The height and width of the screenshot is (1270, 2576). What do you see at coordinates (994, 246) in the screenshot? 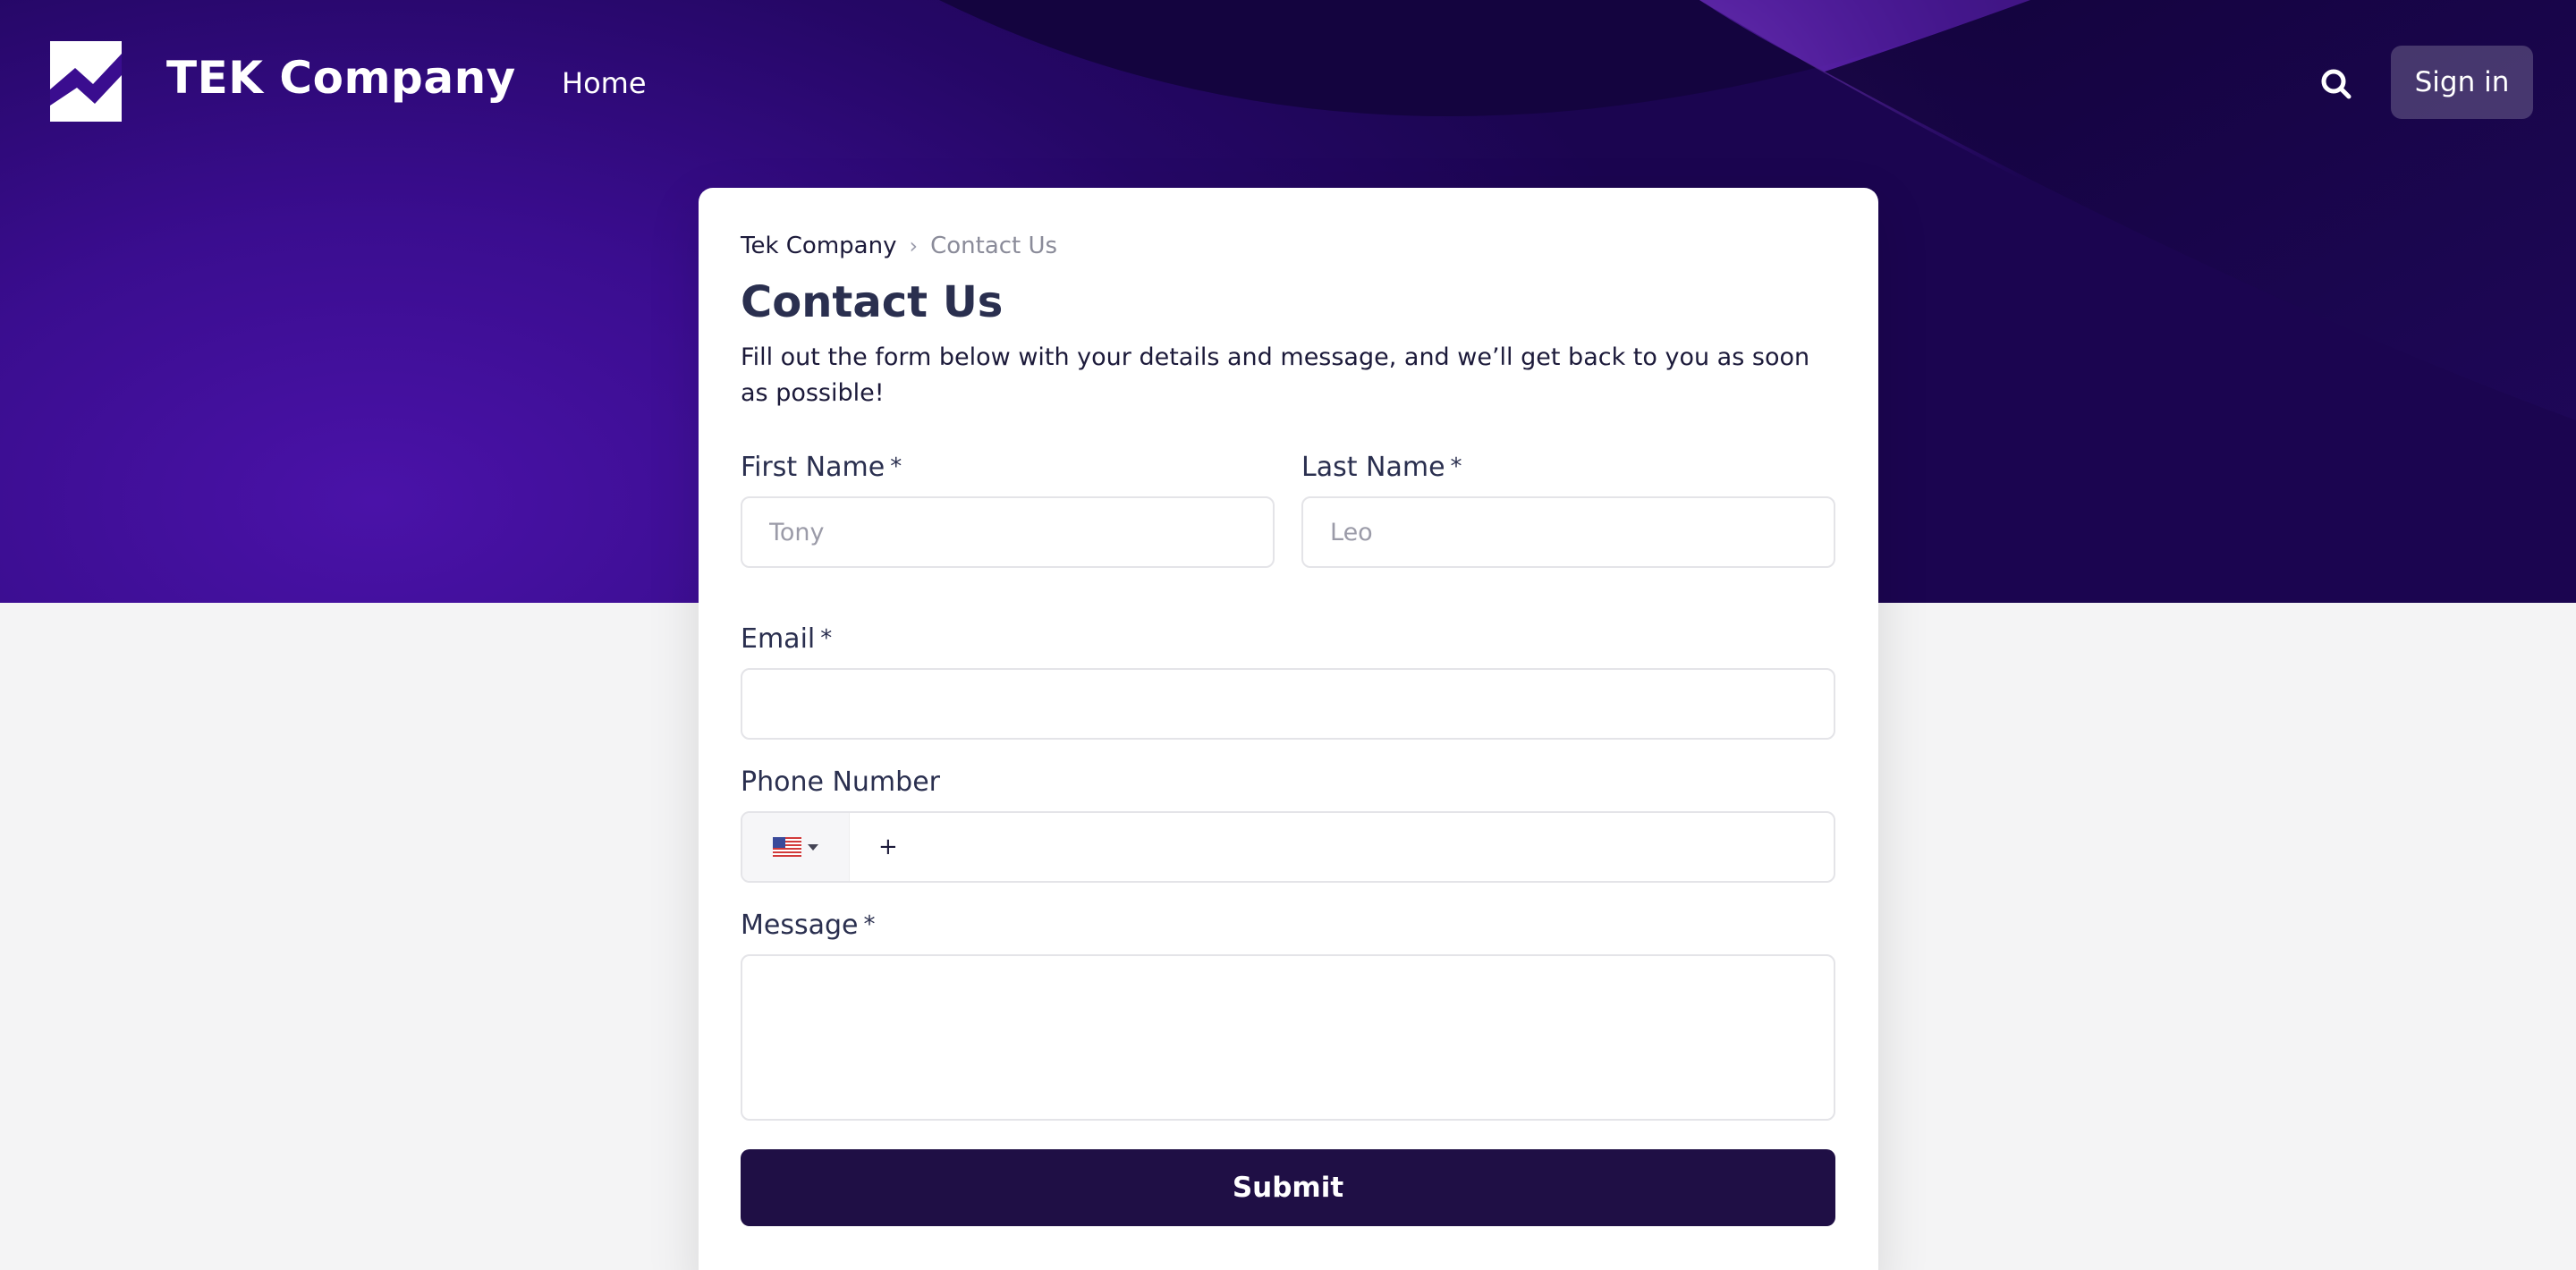
I see `breadcrumb-current: Contact Us` at bounding box center [994, 246].